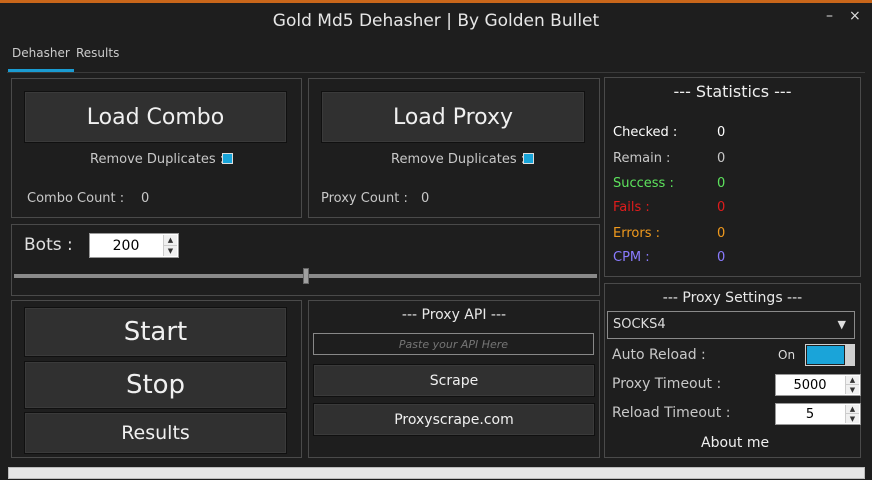  I want to click on proxy-timeout-stepper: 5000 ▲ ▼, so click(818, 385).